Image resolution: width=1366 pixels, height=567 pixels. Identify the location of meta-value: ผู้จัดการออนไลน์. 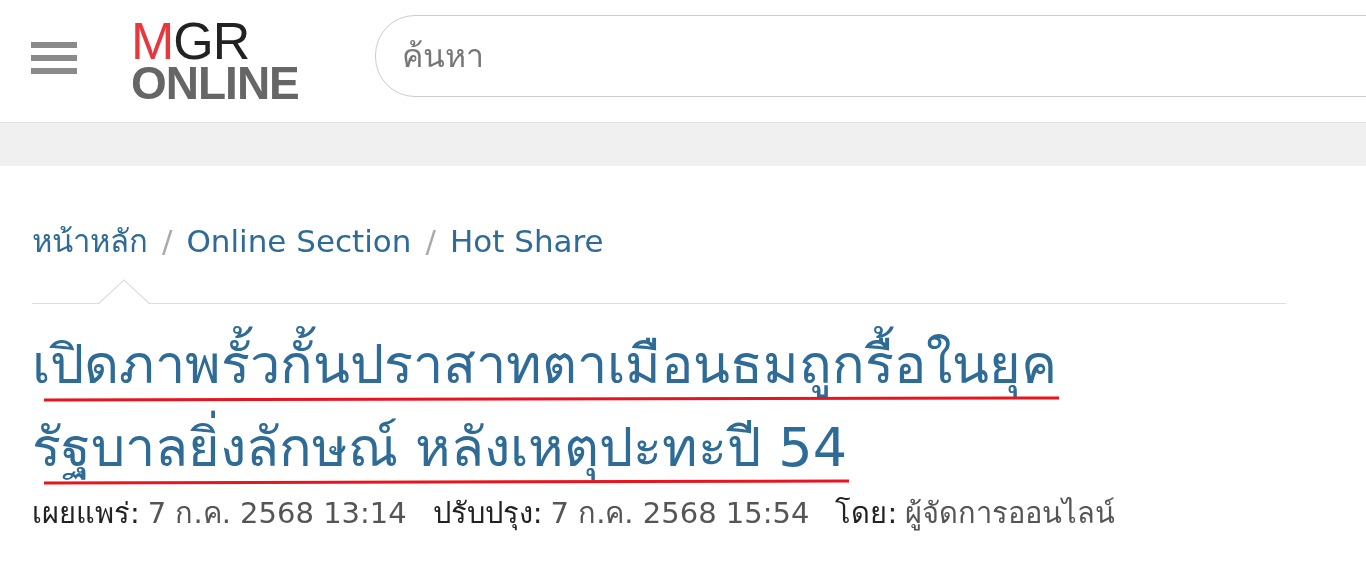
(1010, 514).